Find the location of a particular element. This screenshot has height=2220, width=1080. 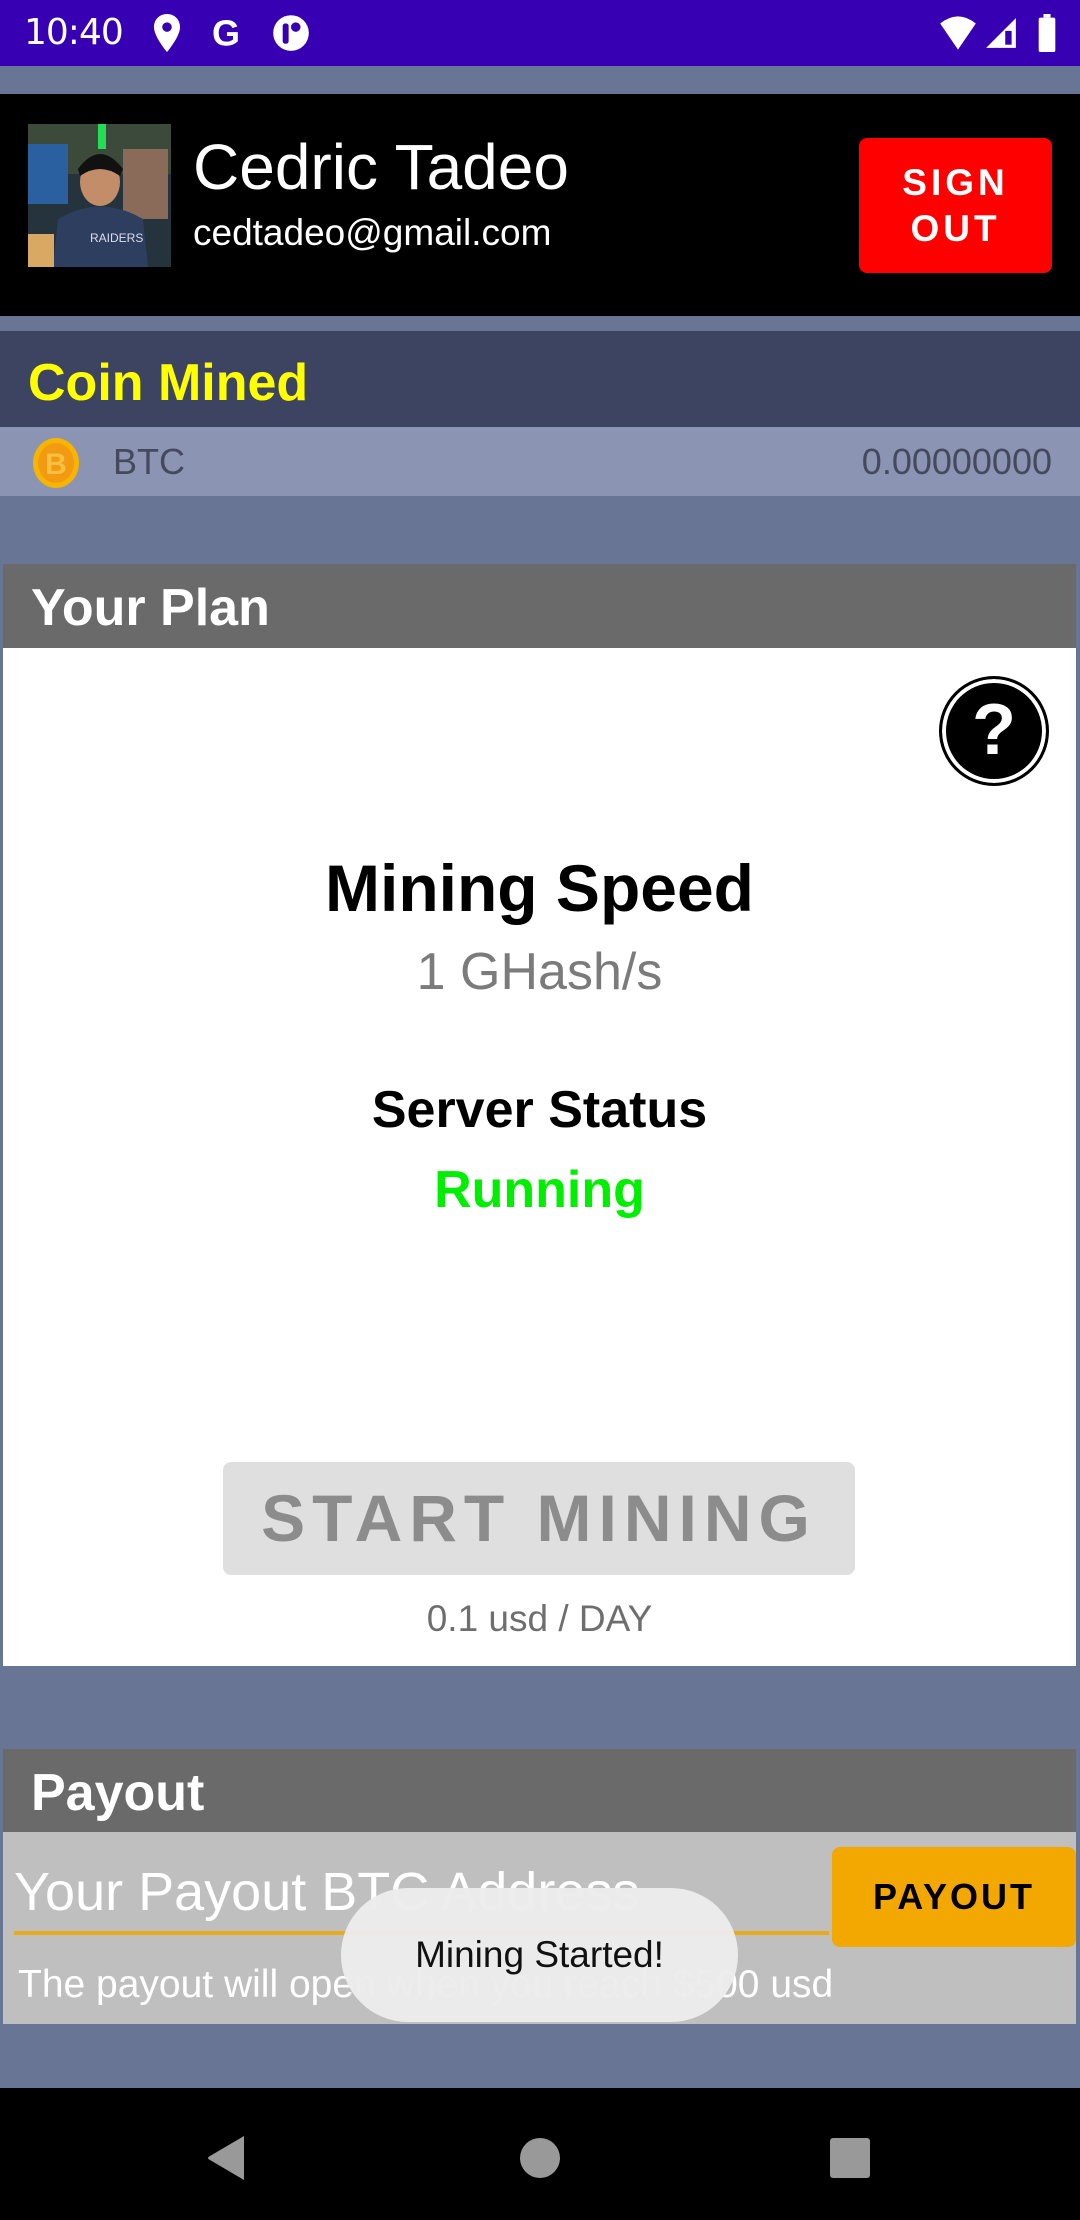

back-icon is located at coordinates (226, 2158).